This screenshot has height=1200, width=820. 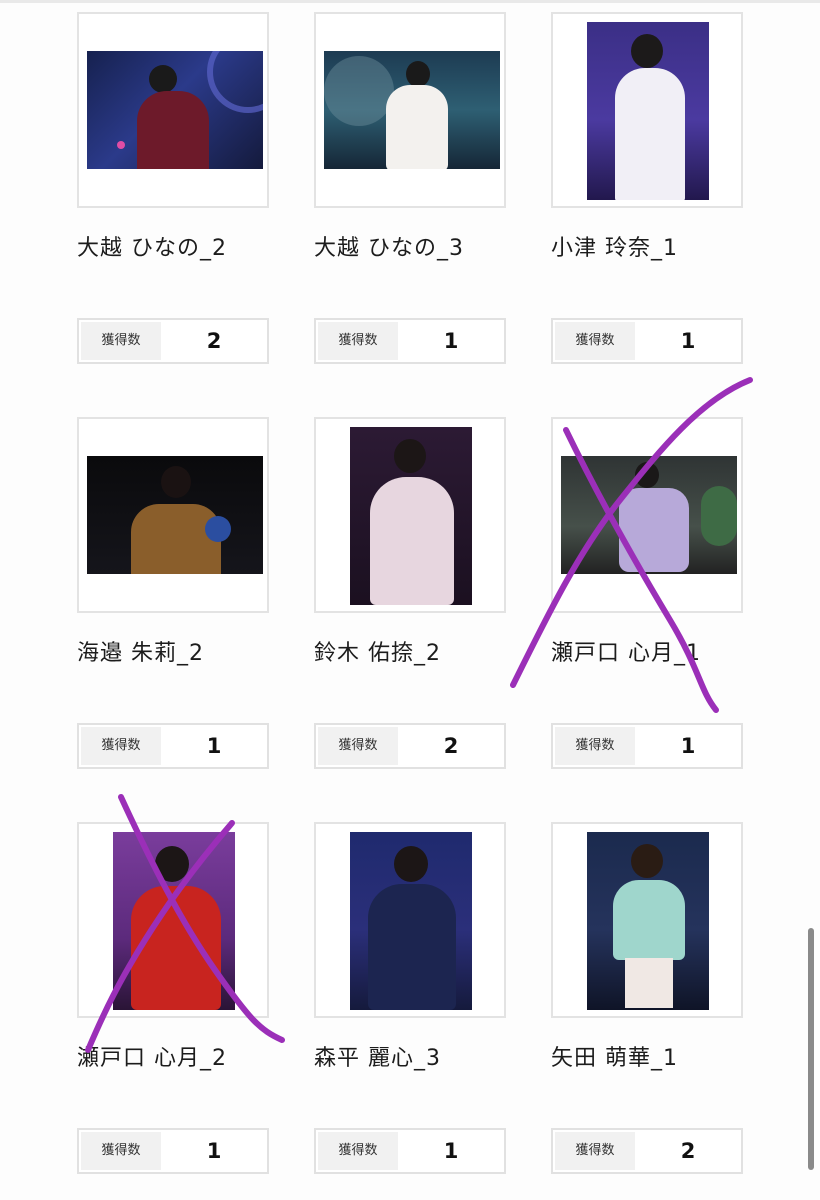 What do you see at coordinates (811, 1049) in the screenshot?
I see `scrollbar` at bounding box center [811, 1049].